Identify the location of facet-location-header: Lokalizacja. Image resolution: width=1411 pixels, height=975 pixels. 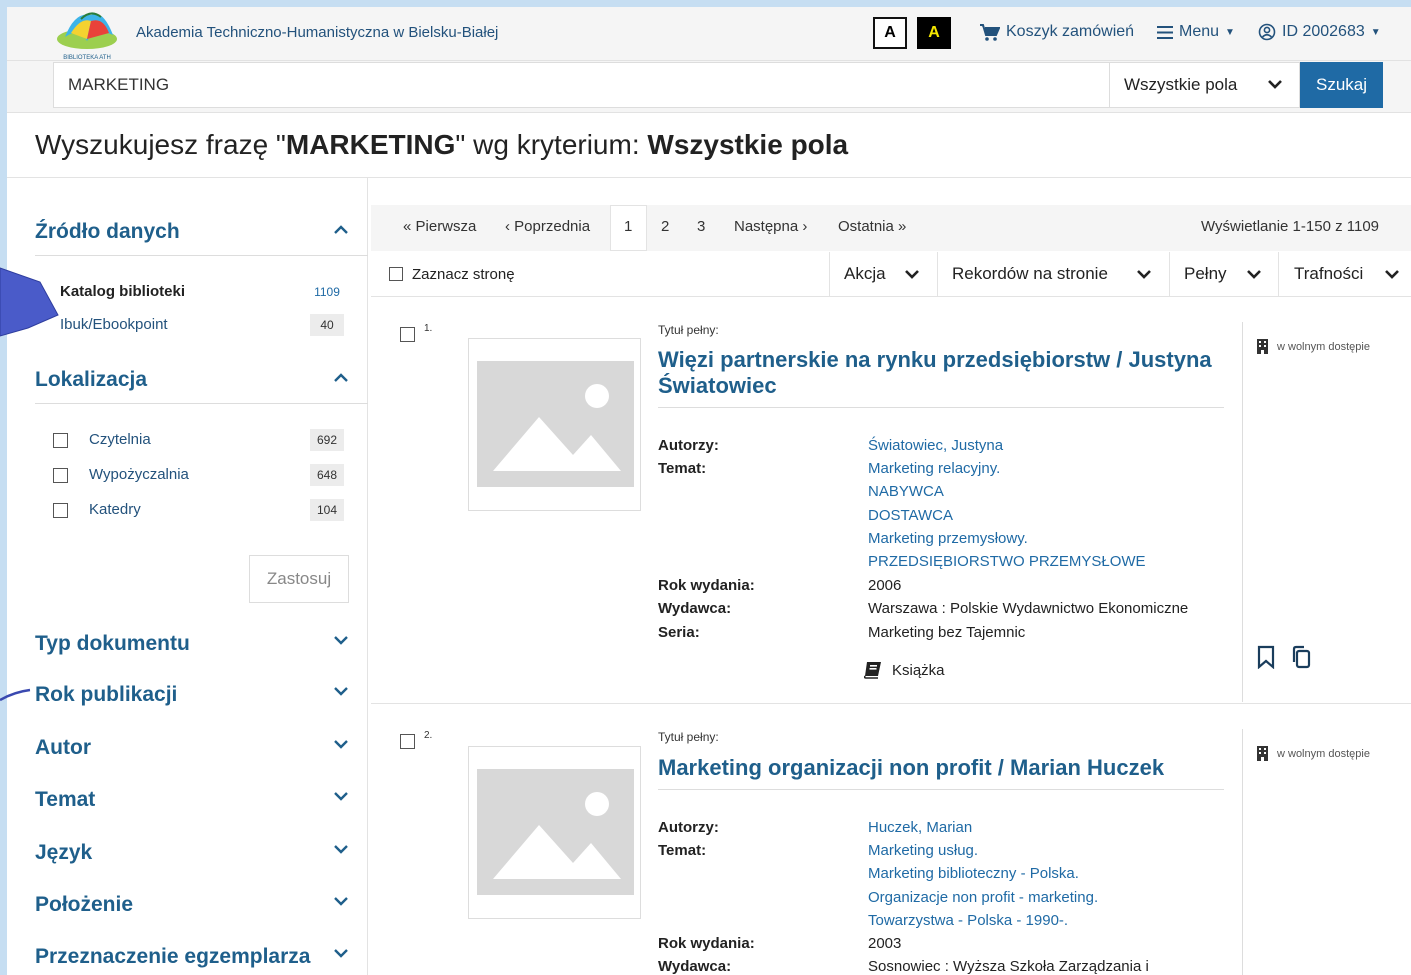
(91, 380).